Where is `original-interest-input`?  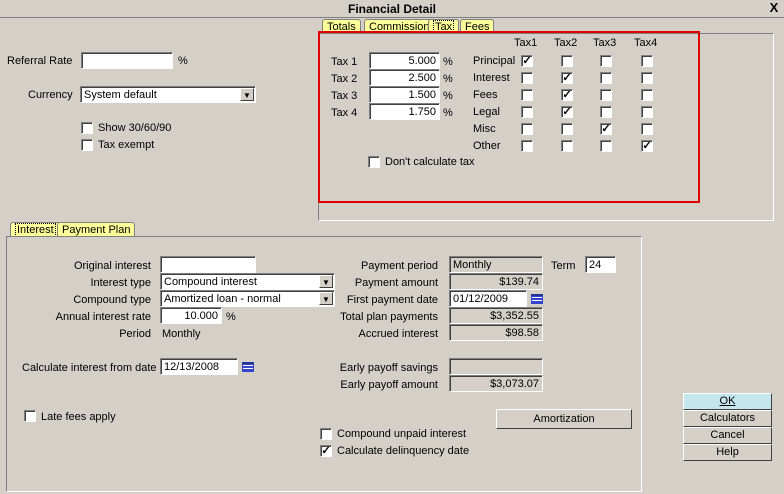
original-interest-input is located at coordinates (208, 264).